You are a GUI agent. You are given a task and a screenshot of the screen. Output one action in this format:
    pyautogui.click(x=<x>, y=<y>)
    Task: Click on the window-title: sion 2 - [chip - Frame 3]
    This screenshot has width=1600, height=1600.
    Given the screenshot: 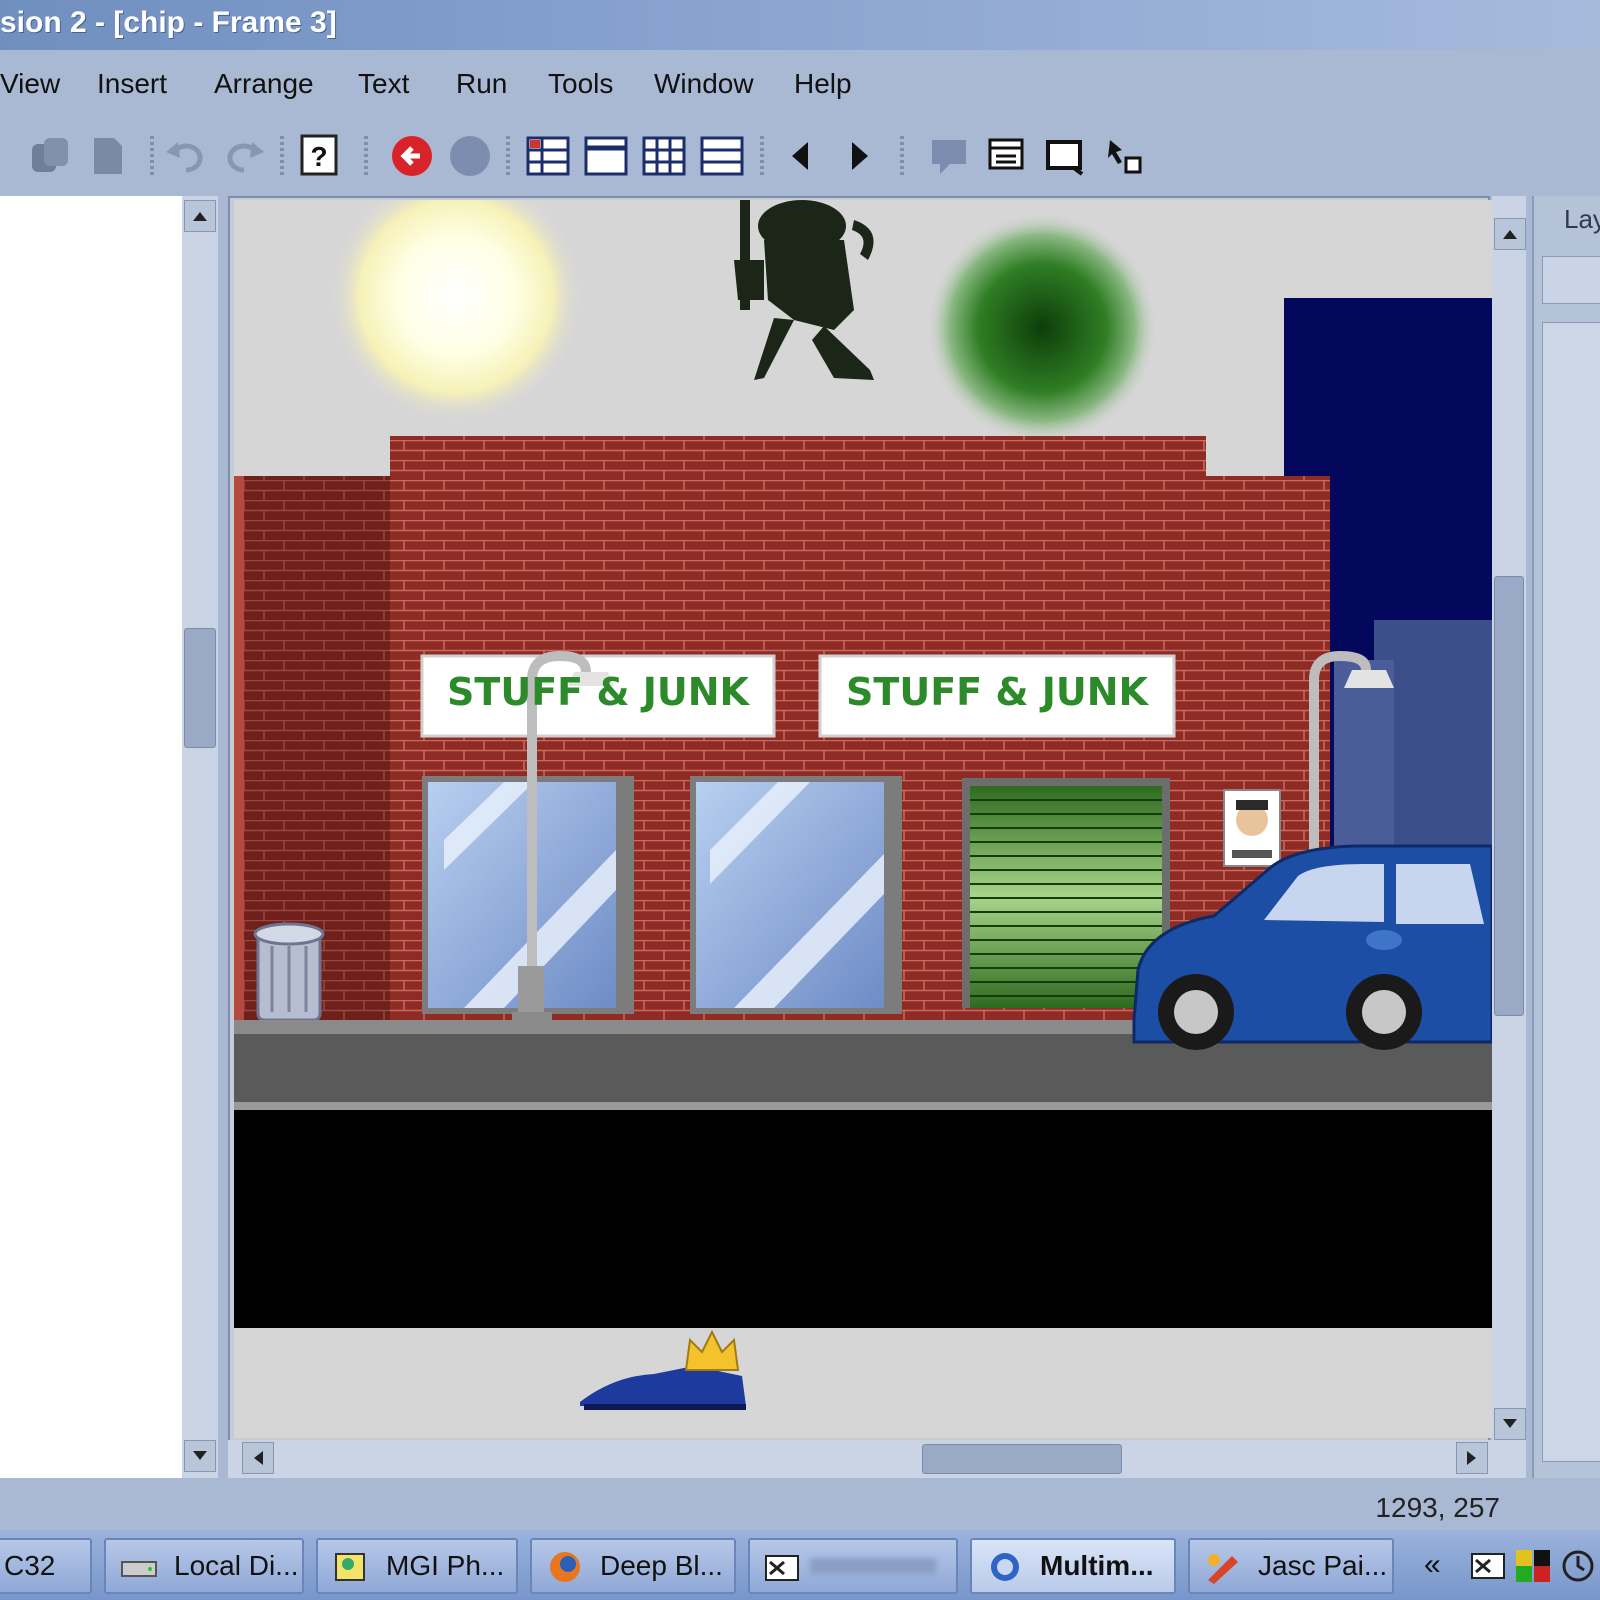 What is the action you would take?
    pyautogui.click(x=168, y=22)
    